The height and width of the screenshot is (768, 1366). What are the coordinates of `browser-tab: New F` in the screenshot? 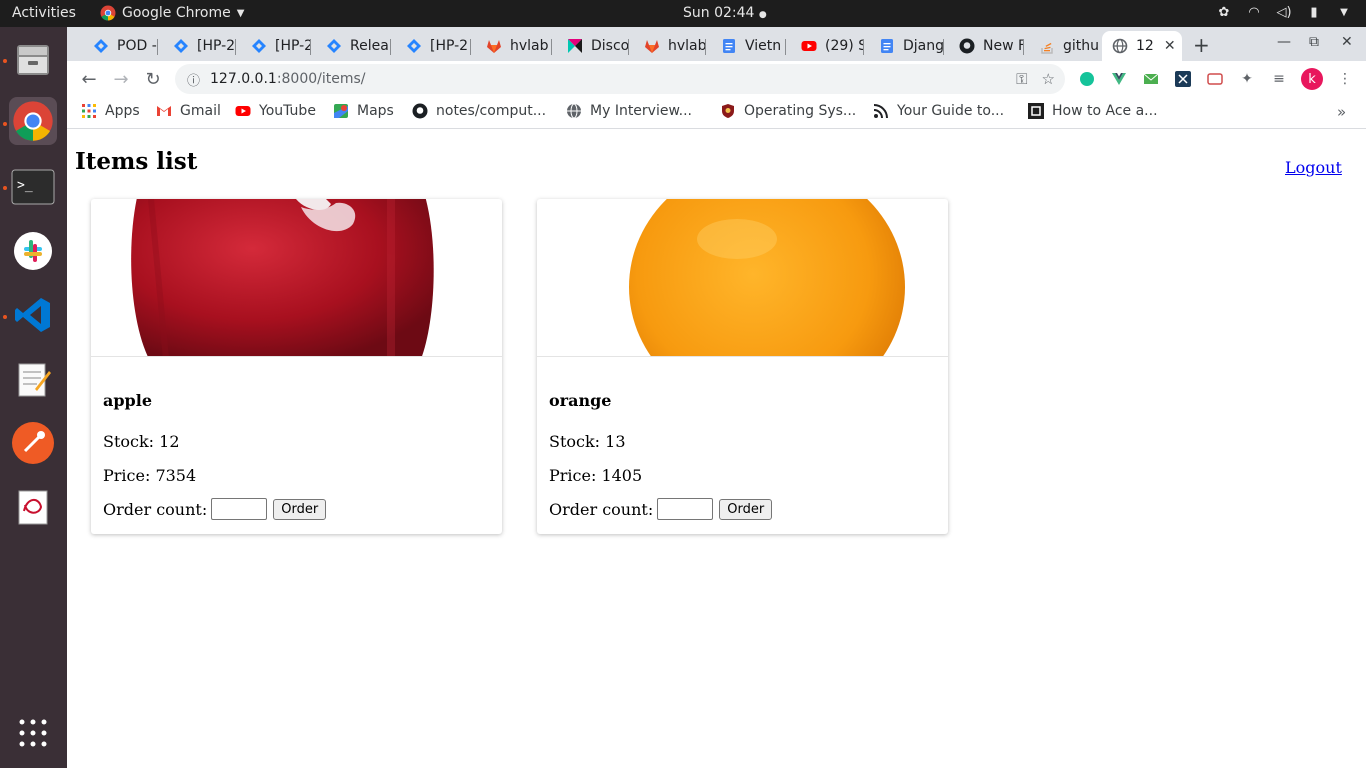 It's located at (984, 46).